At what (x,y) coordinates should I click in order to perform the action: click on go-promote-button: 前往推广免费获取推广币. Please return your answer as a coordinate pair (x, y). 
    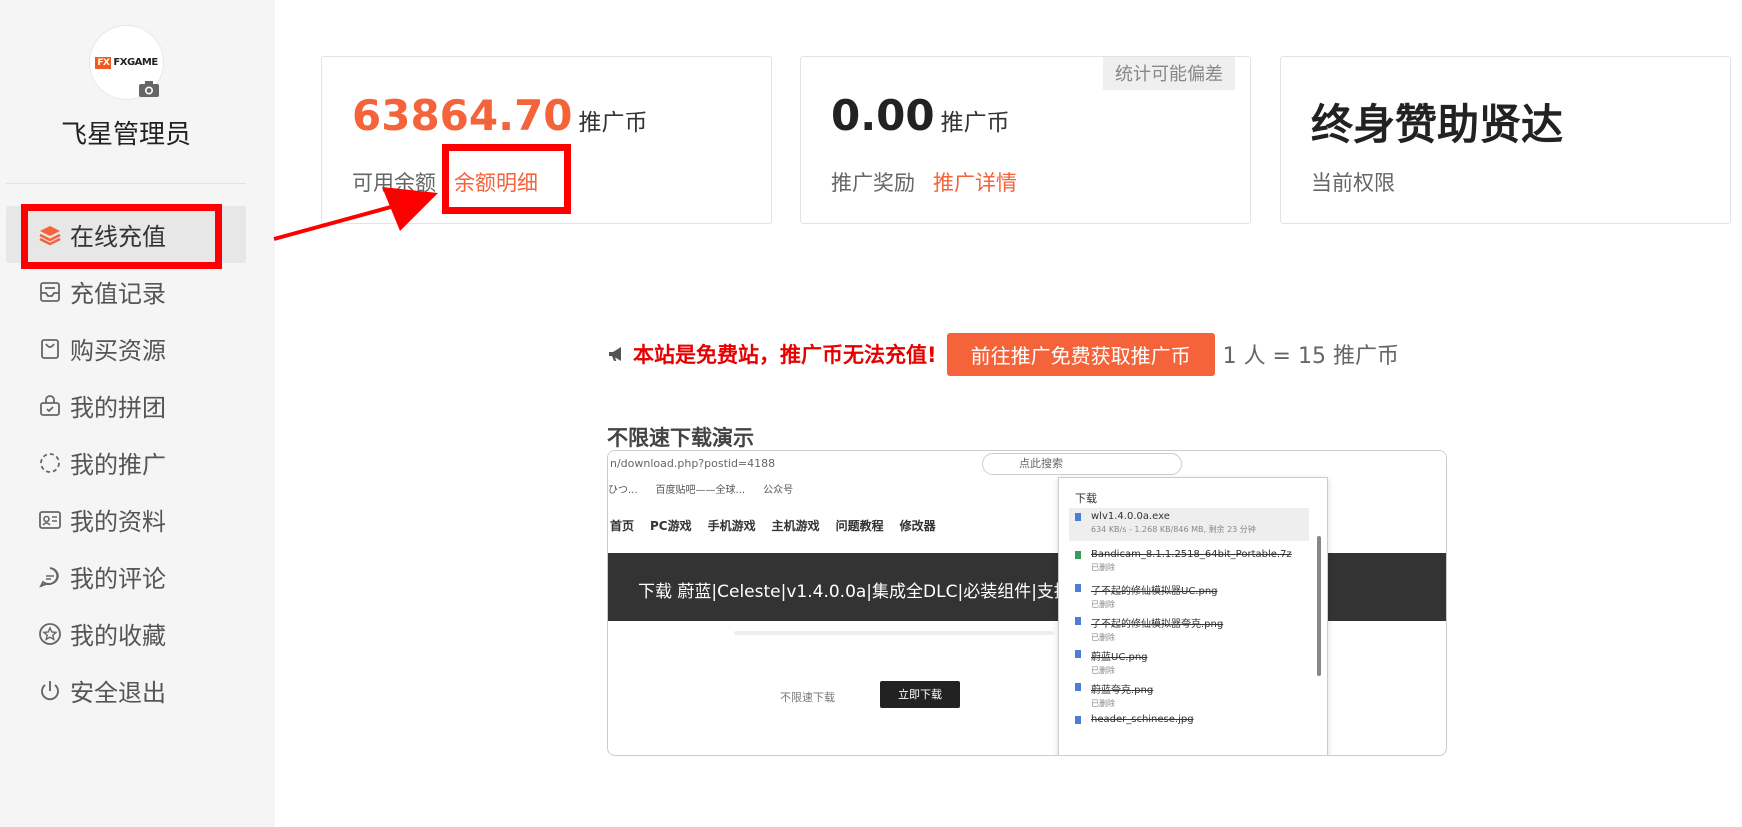
    Looking at the image, I should click on (1080, 354).